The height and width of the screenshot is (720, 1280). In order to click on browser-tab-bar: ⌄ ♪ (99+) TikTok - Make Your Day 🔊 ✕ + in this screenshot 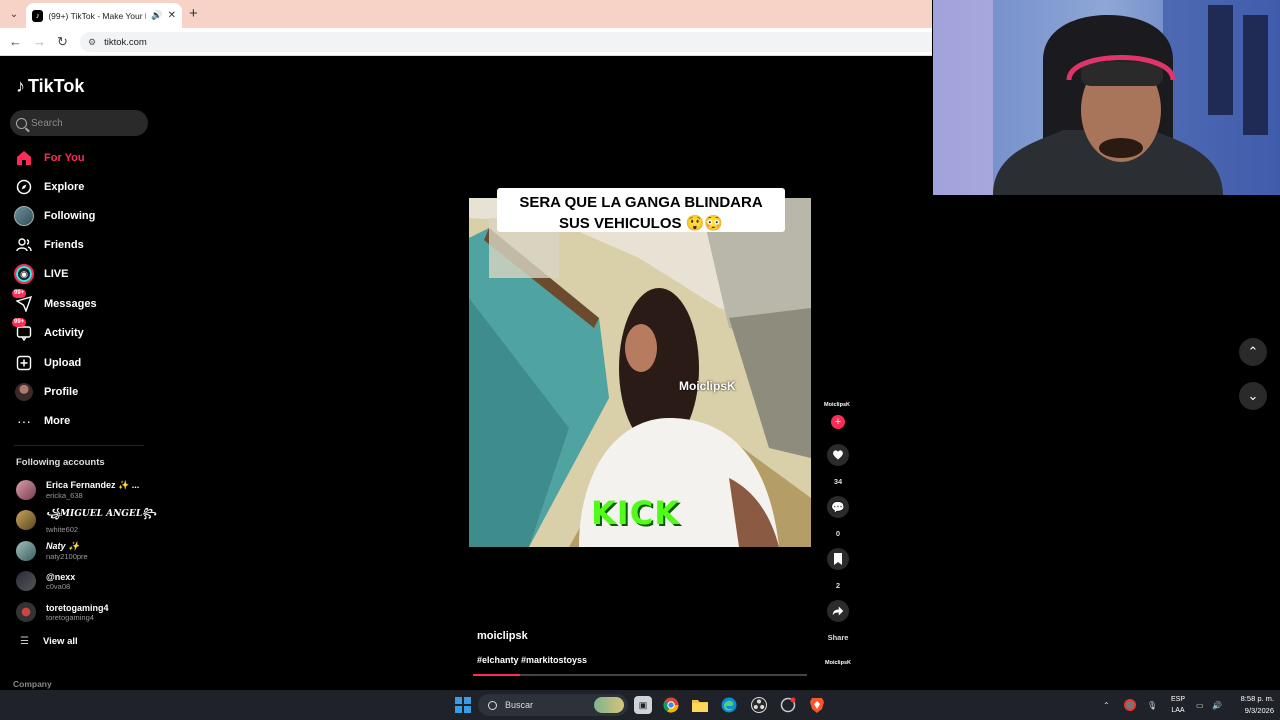, I will do `click(466, 14)`.